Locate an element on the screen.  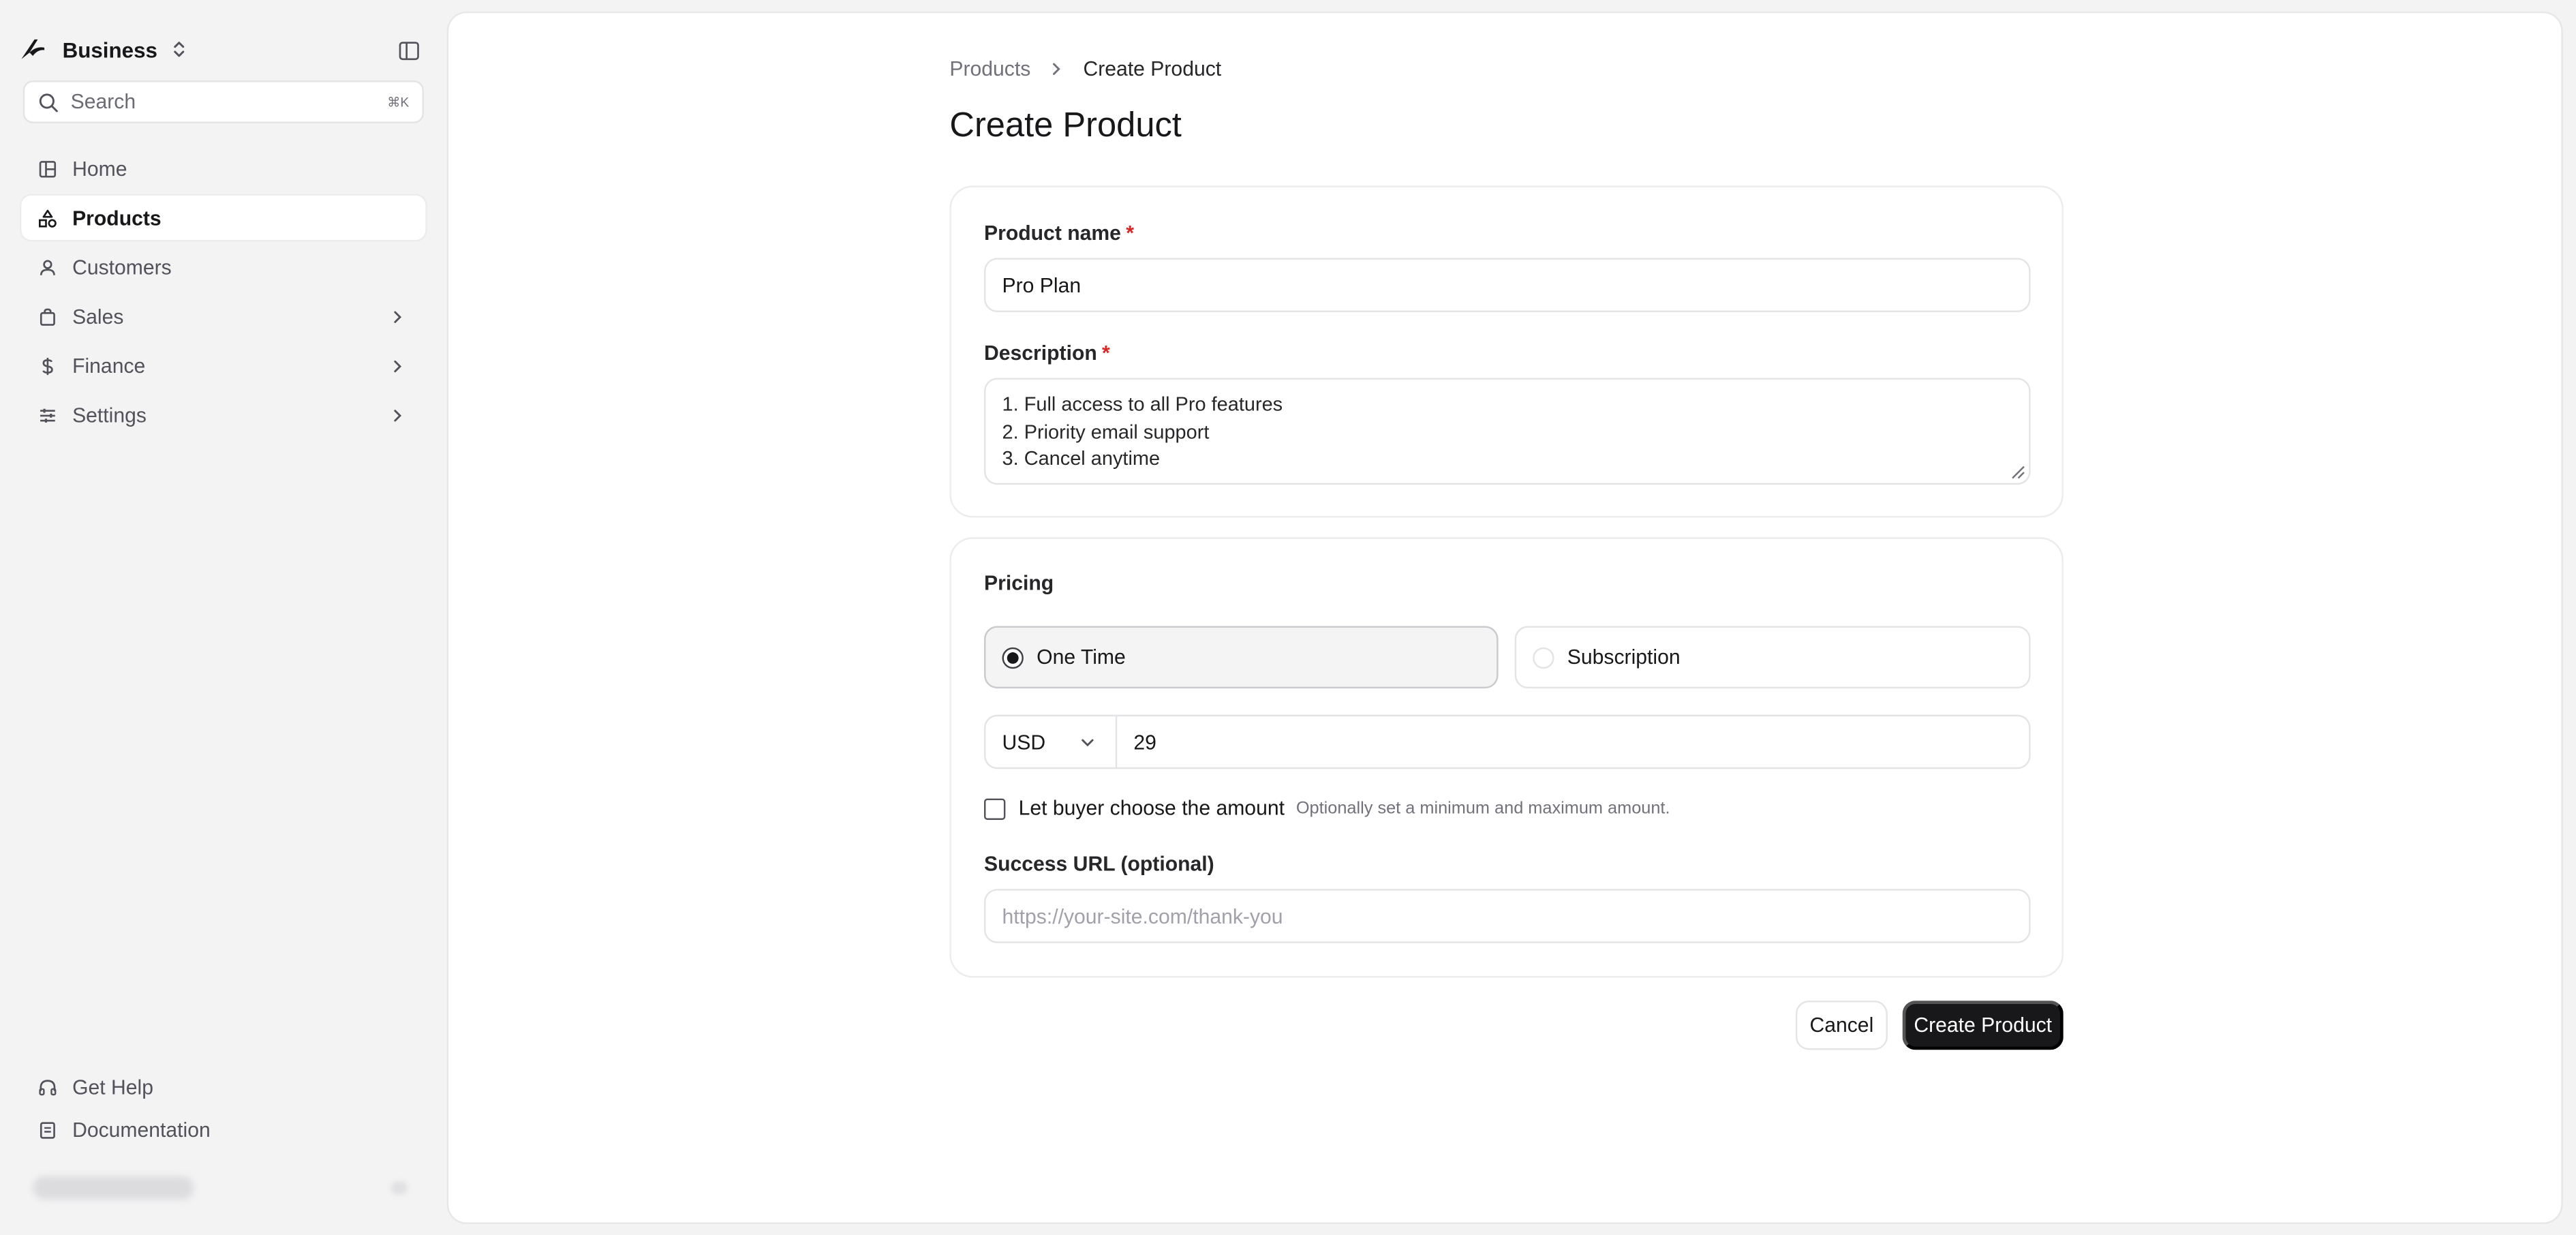
breadcrumb-products-link: Products is located at coordinates (989, 68).